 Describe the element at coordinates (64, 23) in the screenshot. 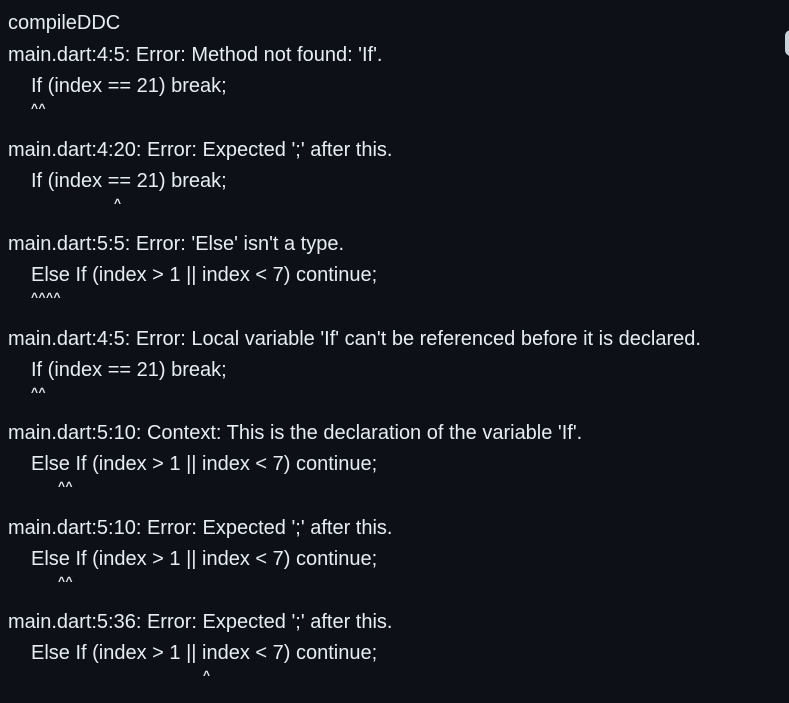

I see `console-title: compileDDC` at that location.